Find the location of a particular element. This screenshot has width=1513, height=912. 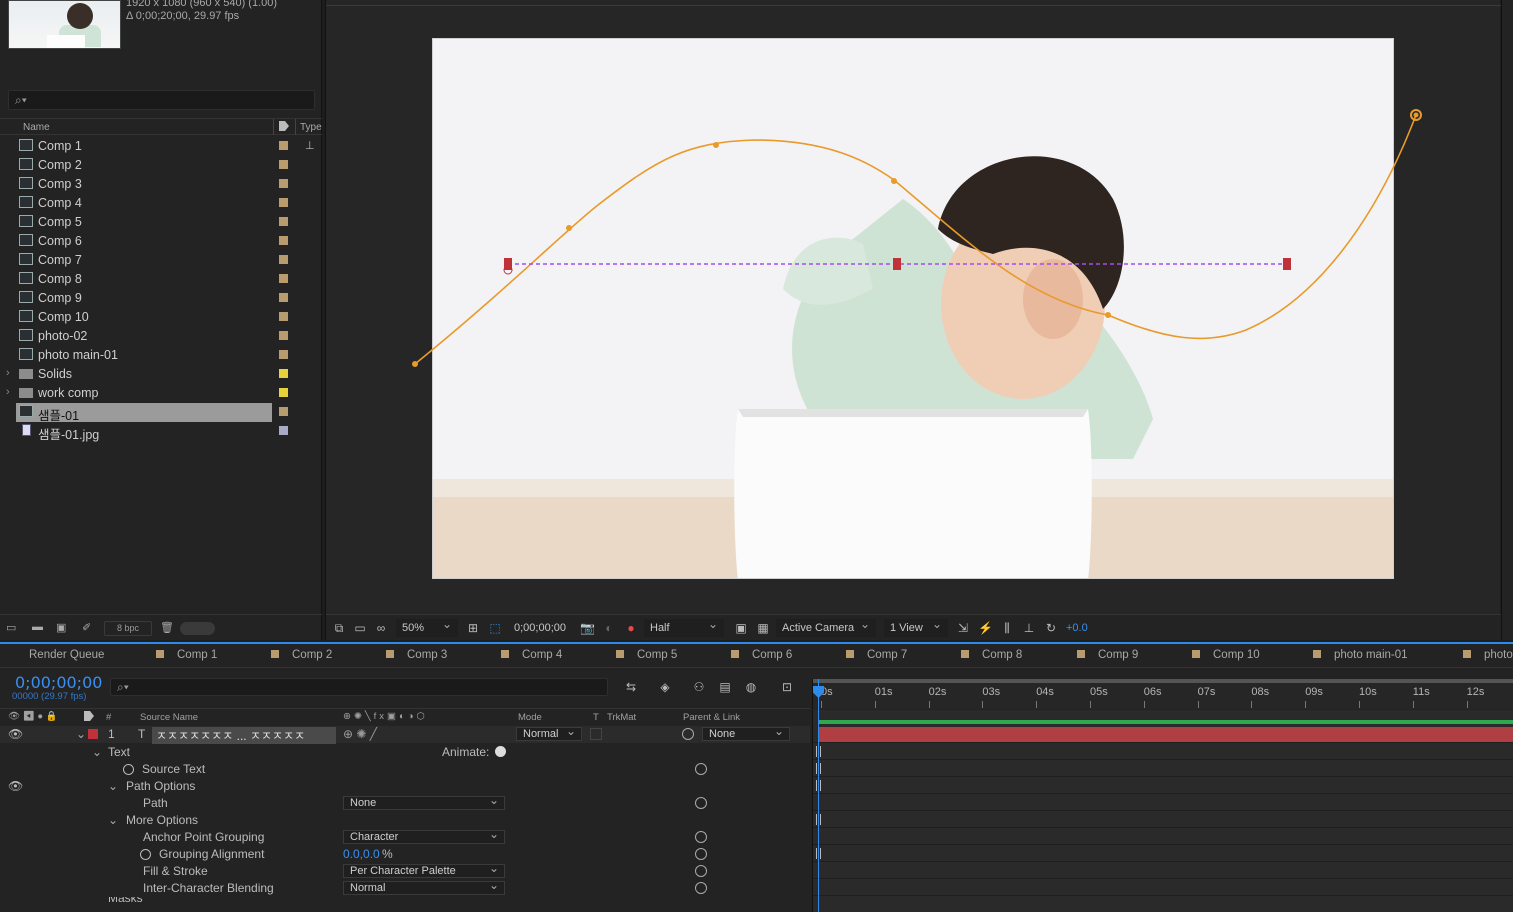

project-item: Comp 10 is located at coordinates (152, 317).